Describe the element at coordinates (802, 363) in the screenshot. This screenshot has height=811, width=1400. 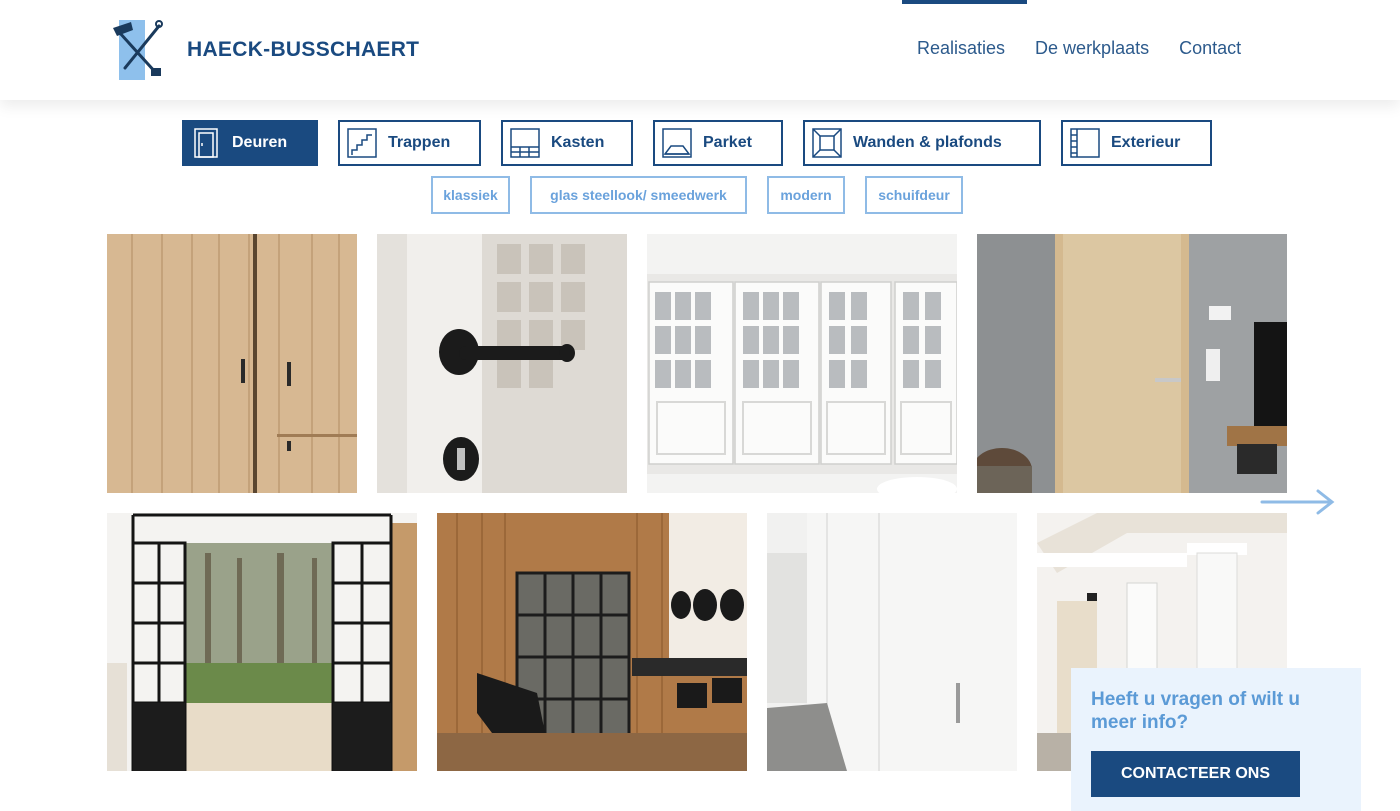
I see `gallery-photo-white-glass-doors` at that location.